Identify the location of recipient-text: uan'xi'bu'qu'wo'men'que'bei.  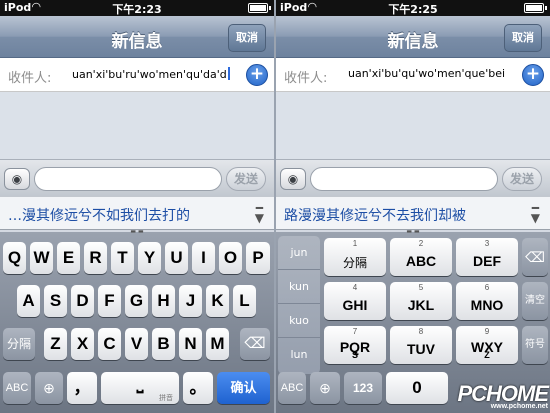
(427, 73).